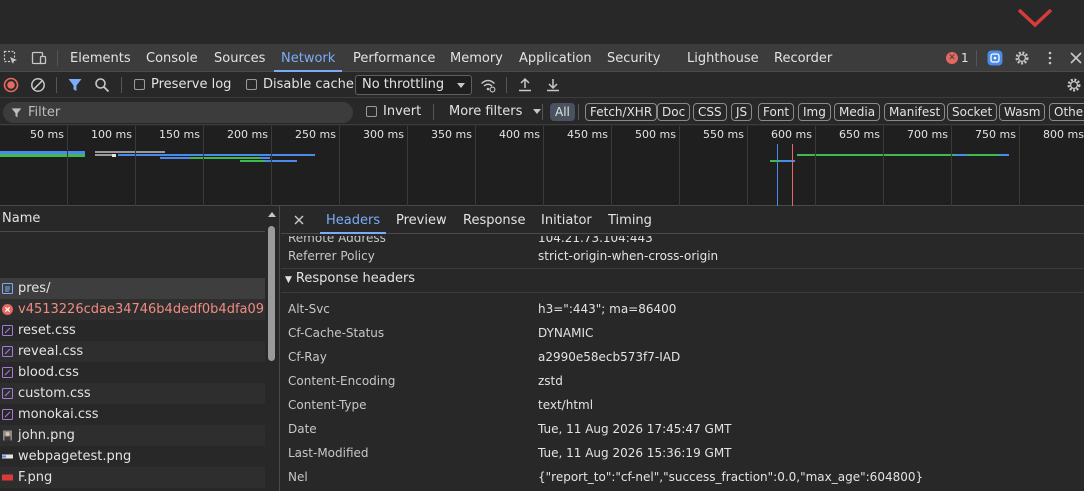 The width and height of the screenshot is (1084, 491). What do you see at coordinates (995, 134) in the screenshot?
I see `timeline-tick-label: 750 ms` at bounding box center [995, 134].